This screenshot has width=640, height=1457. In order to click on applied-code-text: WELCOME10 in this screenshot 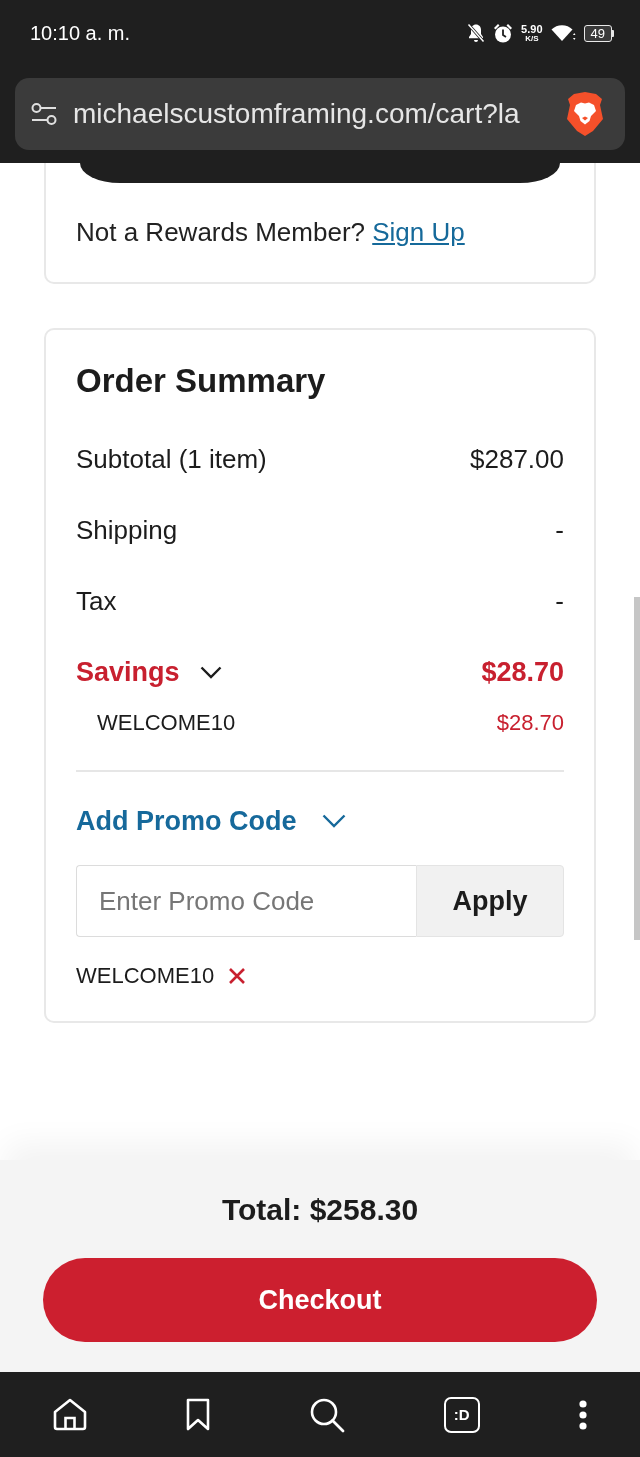, I will do `click(145, 976)`.